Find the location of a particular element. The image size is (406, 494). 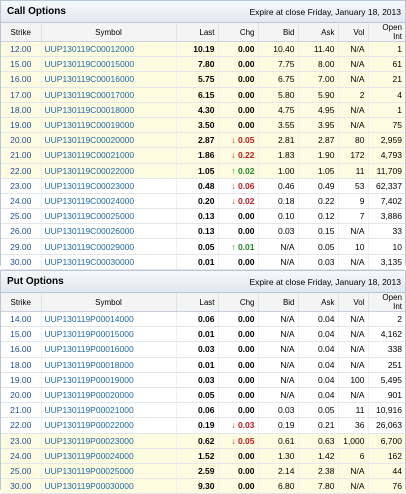

symbol-link: UUP130119P00015000 is located at coordinates (109, 334).